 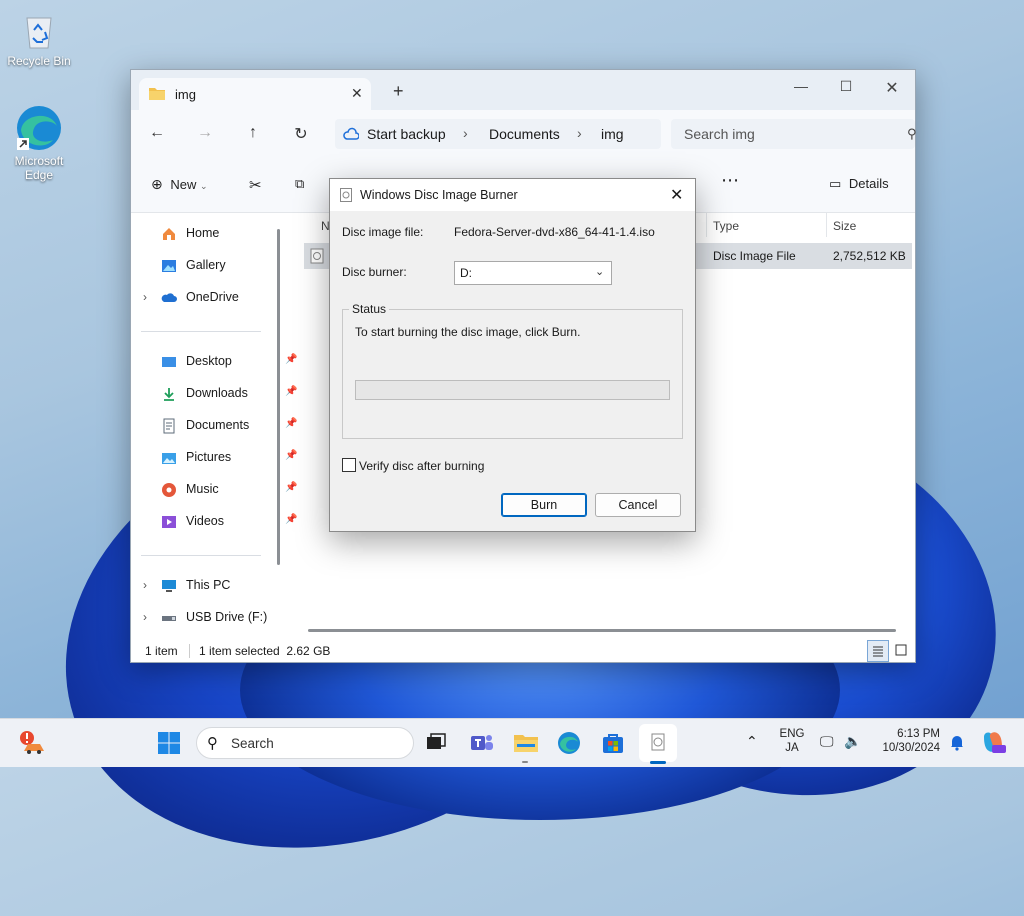 I want to click on desktop-icon-edge: Microsoft Edge, so click(x=39, y=143).